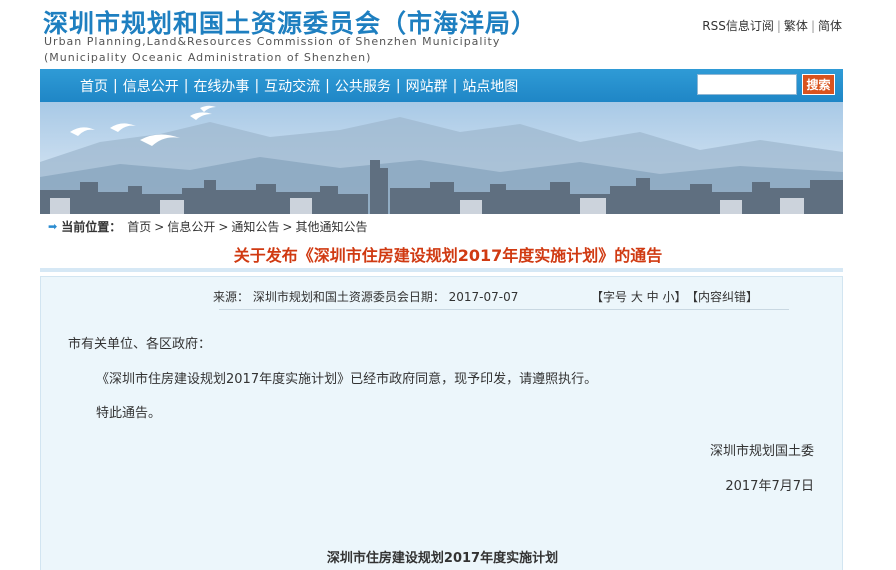 This screenshot has width=896, height=570. I want to click on breadcrumb-item-info-disclosure: 信息公开, so click(191, 226).